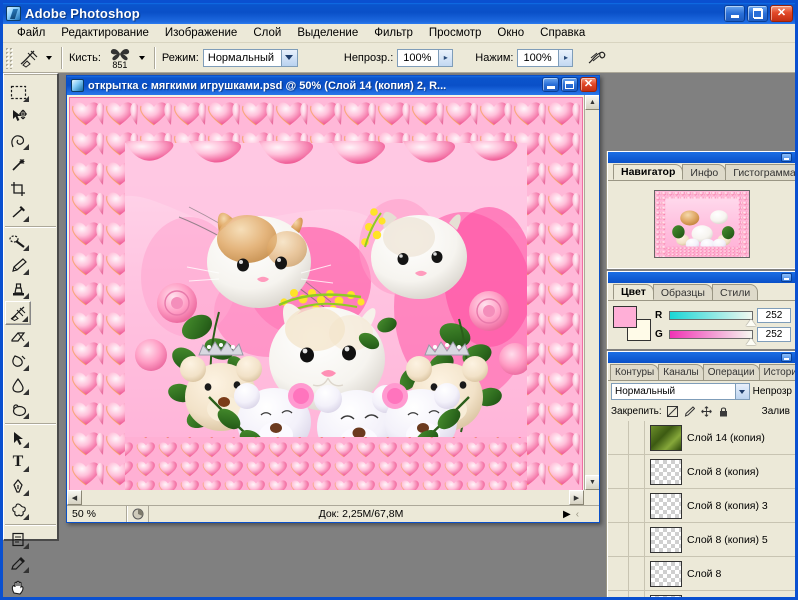 This screenshot has height=600, width=798. What do you see at coordinates (18, 586) in the screenshot?
I see `hand-tool-icon` at bounding box center [18, 586].